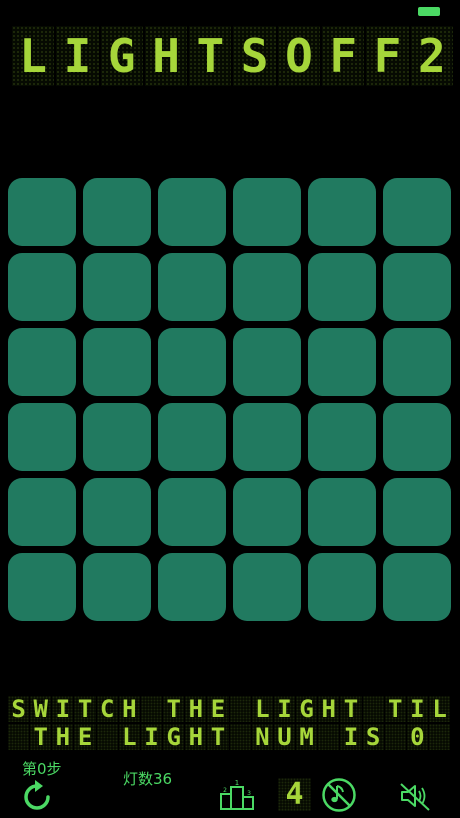 Image resolution: width=460 pixels, height=818 pixels. Describe the element at coordinates (294, 794) in the screenshot. I see `level-icon: 4` at that location.